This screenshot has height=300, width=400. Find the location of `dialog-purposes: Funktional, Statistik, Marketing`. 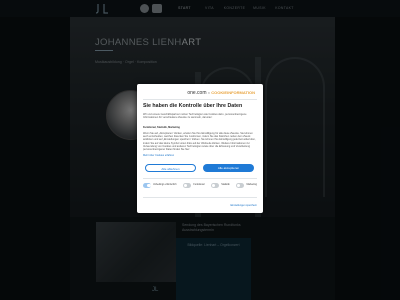

dialog-purposes: Funktional, Statistik, Marketing is located at coordinates (161, 127).